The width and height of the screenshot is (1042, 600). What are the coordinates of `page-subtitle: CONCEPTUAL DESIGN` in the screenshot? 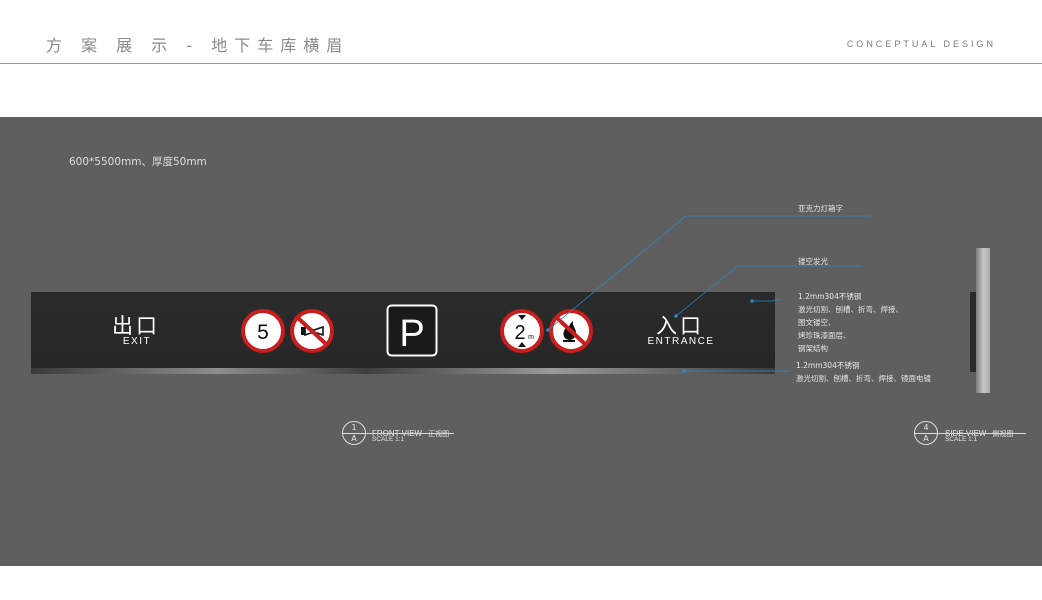 It's located at (921, 44).